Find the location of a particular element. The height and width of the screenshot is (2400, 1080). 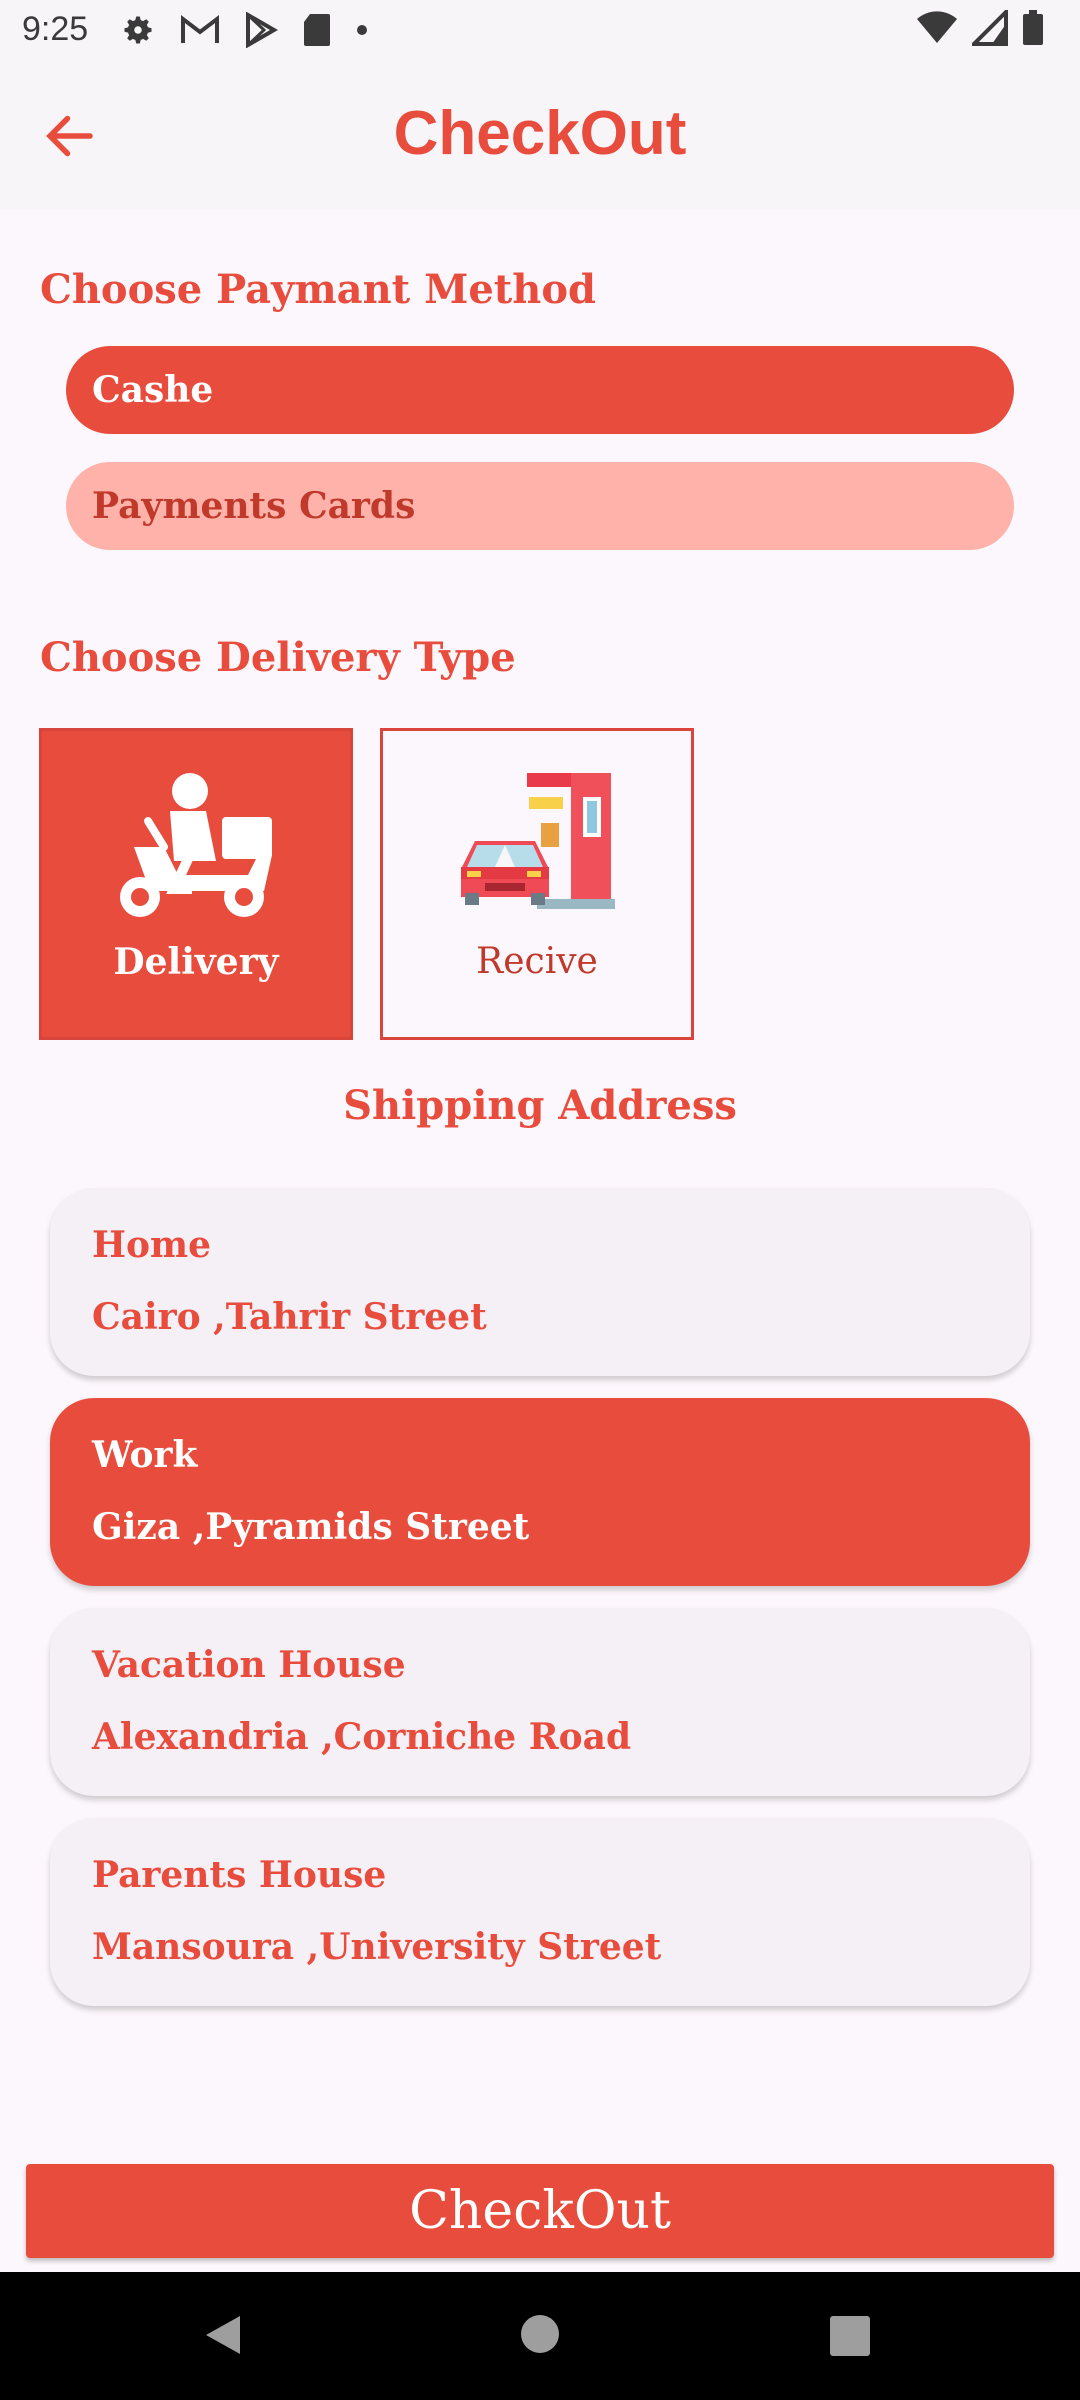

notification-icons is located at coordinates (244, 30).